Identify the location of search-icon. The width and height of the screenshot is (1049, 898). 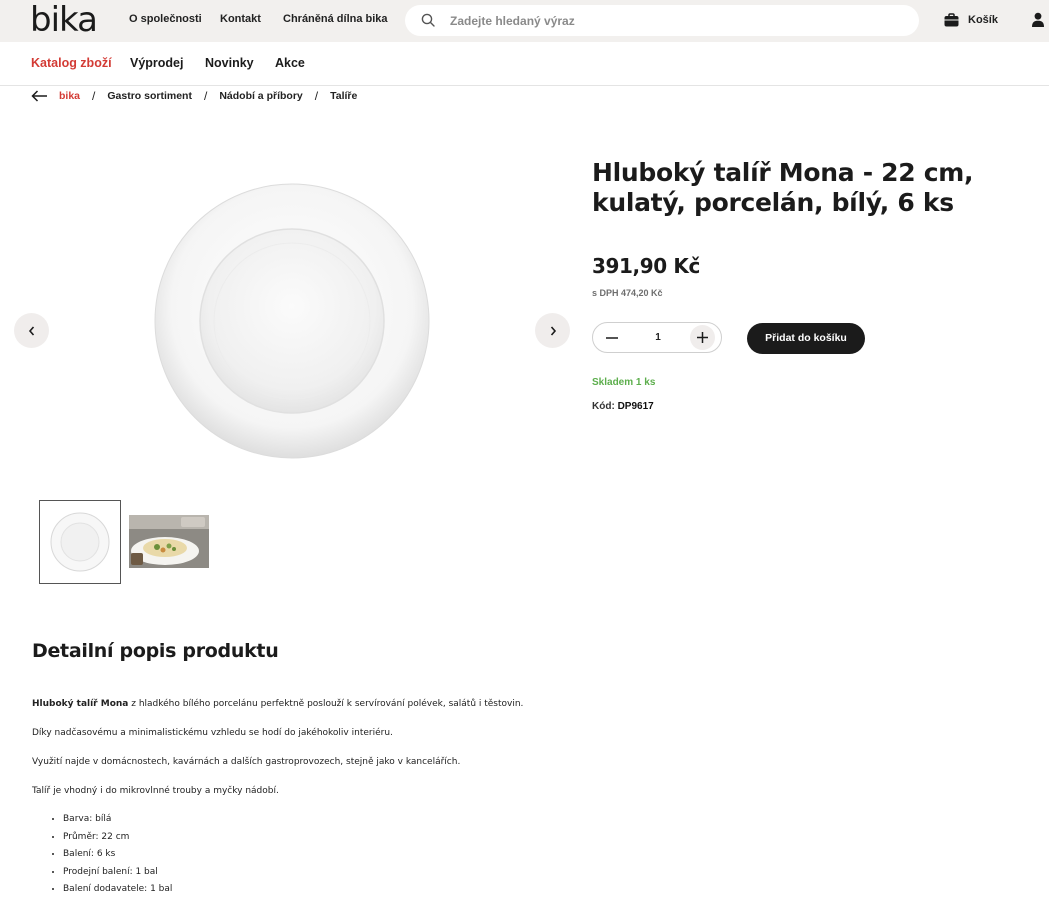
(428, 20).